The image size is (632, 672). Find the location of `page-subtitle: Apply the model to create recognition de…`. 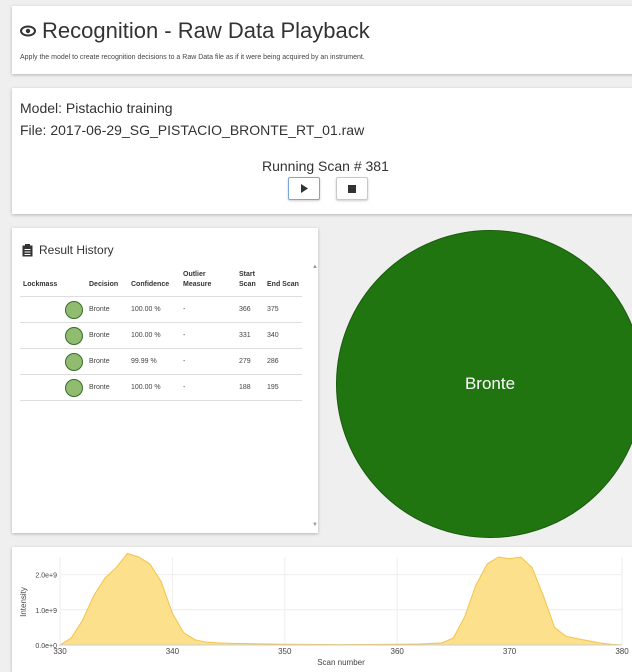

page-subtitle: Apply the model to create recognition de… is located at coordinates (192, 57).